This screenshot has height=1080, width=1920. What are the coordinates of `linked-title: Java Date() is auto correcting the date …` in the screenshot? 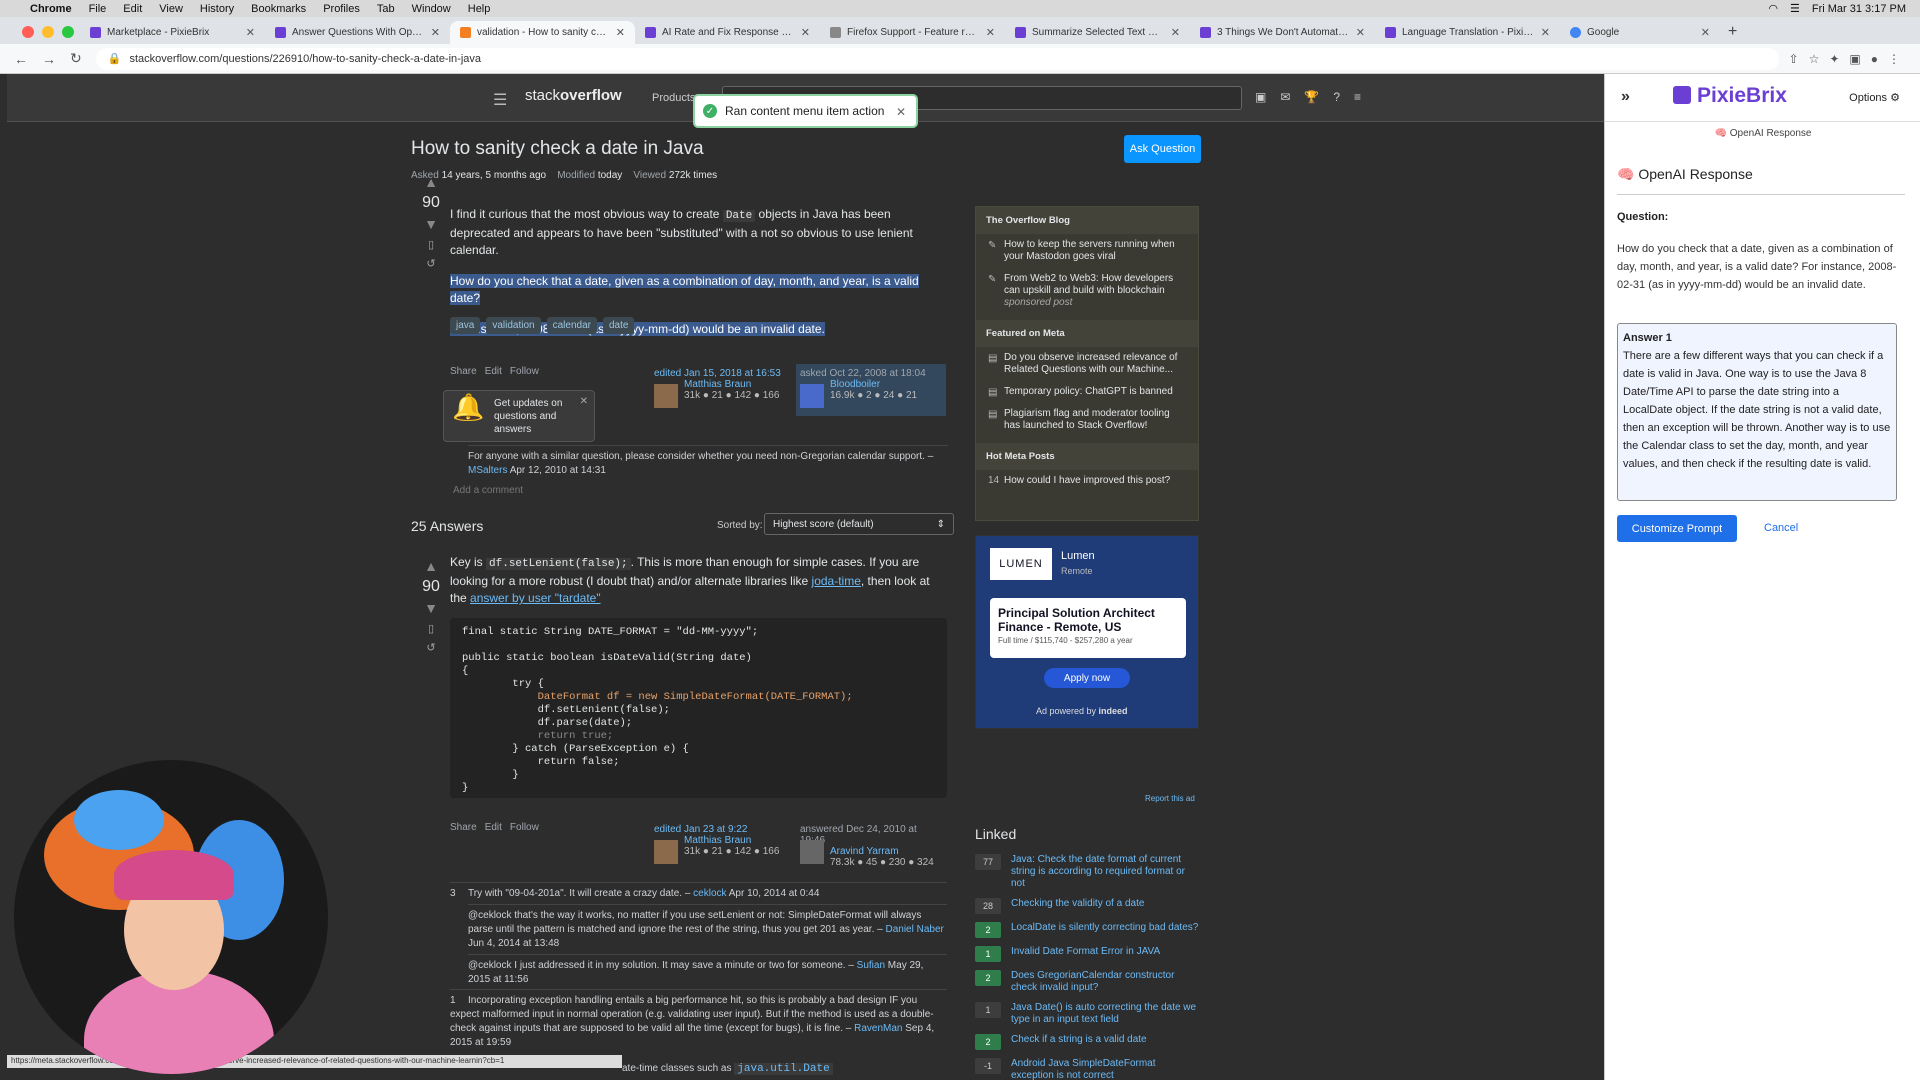 It's located at (1105, 1014).